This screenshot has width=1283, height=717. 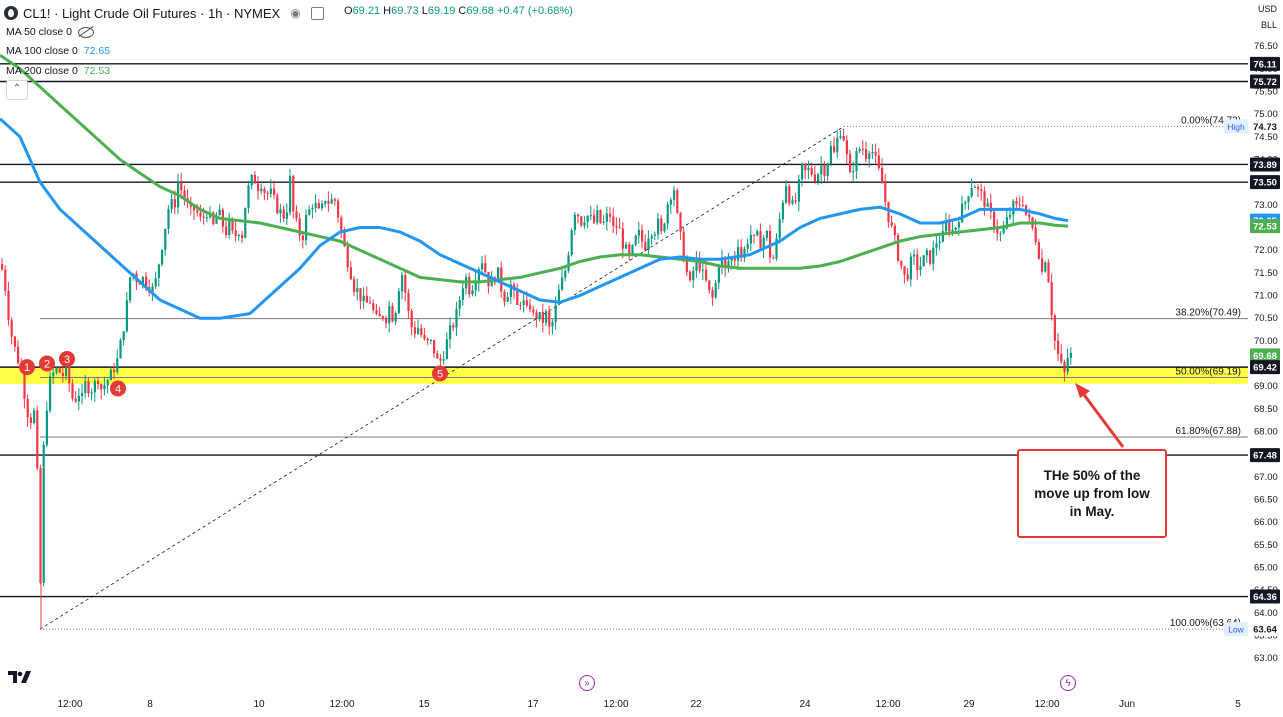 What do you see at coordinates (67, 360) in the screenshot?
I see `marker-label: 3` at bounding box center [67, 360].